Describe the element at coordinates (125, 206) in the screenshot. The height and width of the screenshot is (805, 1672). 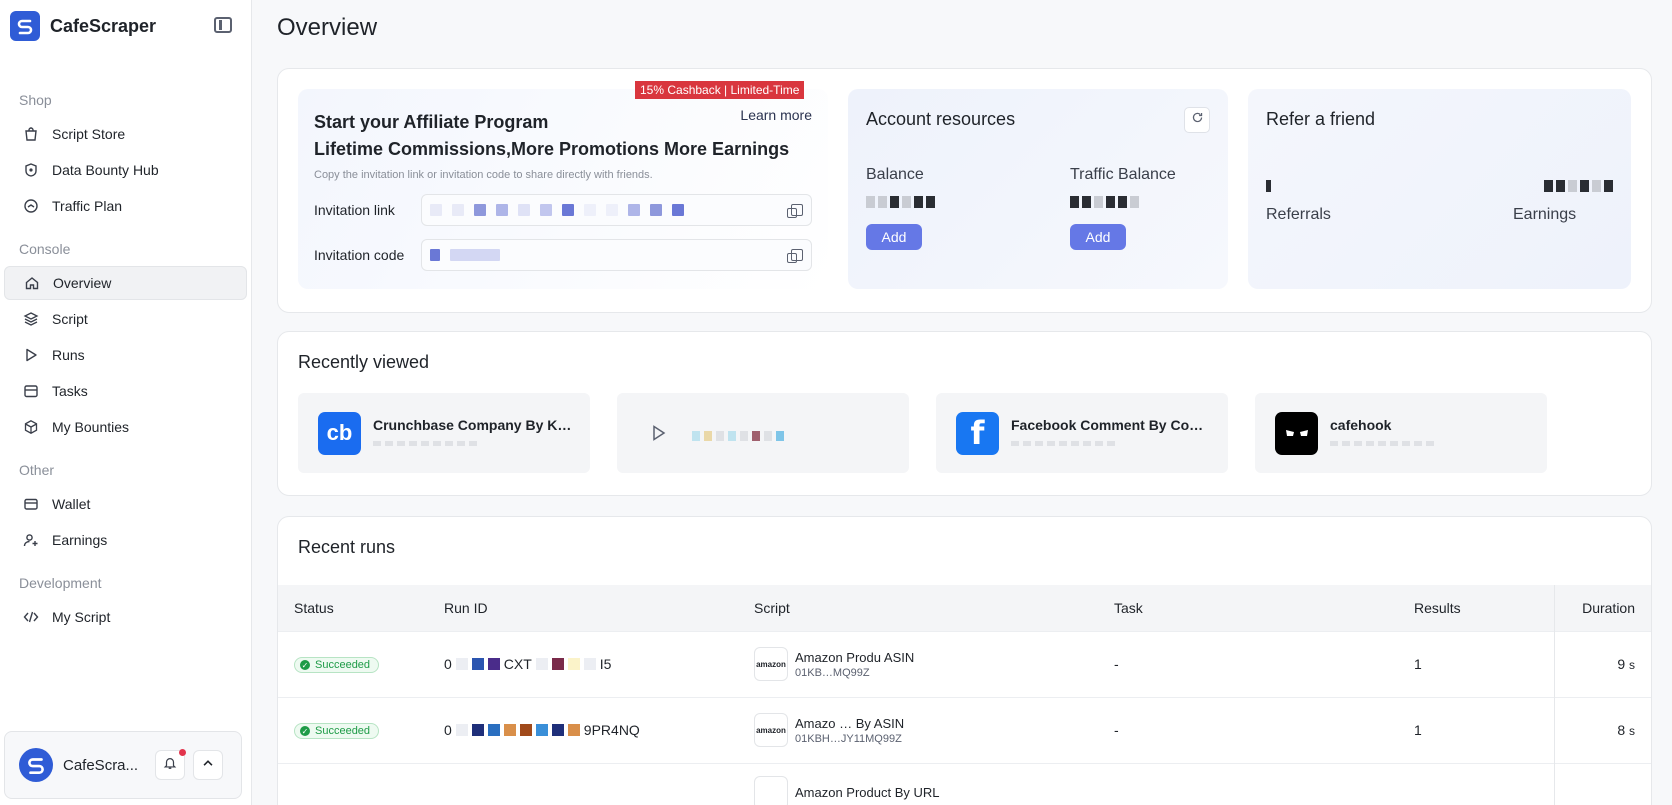
I see `sidebar-item-traffic-plan: Traffic Plan` at that location.